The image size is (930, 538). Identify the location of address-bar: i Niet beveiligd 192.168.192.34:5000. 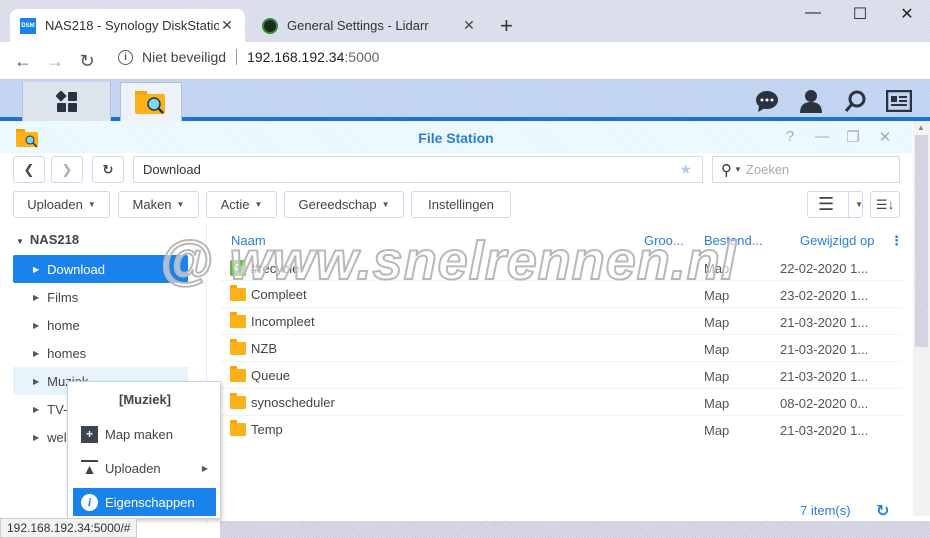
(248, 57).